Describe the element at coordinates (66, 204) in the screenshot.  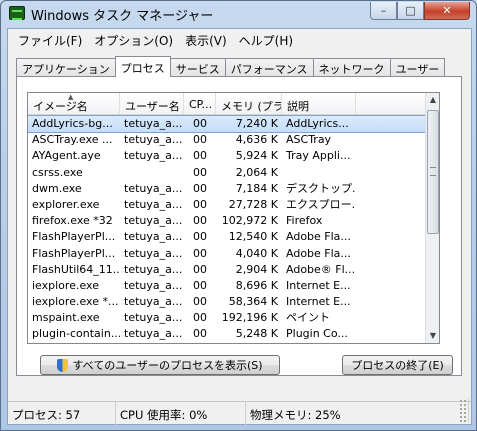
I see `cell-image-name: explorer.exe` at that location.